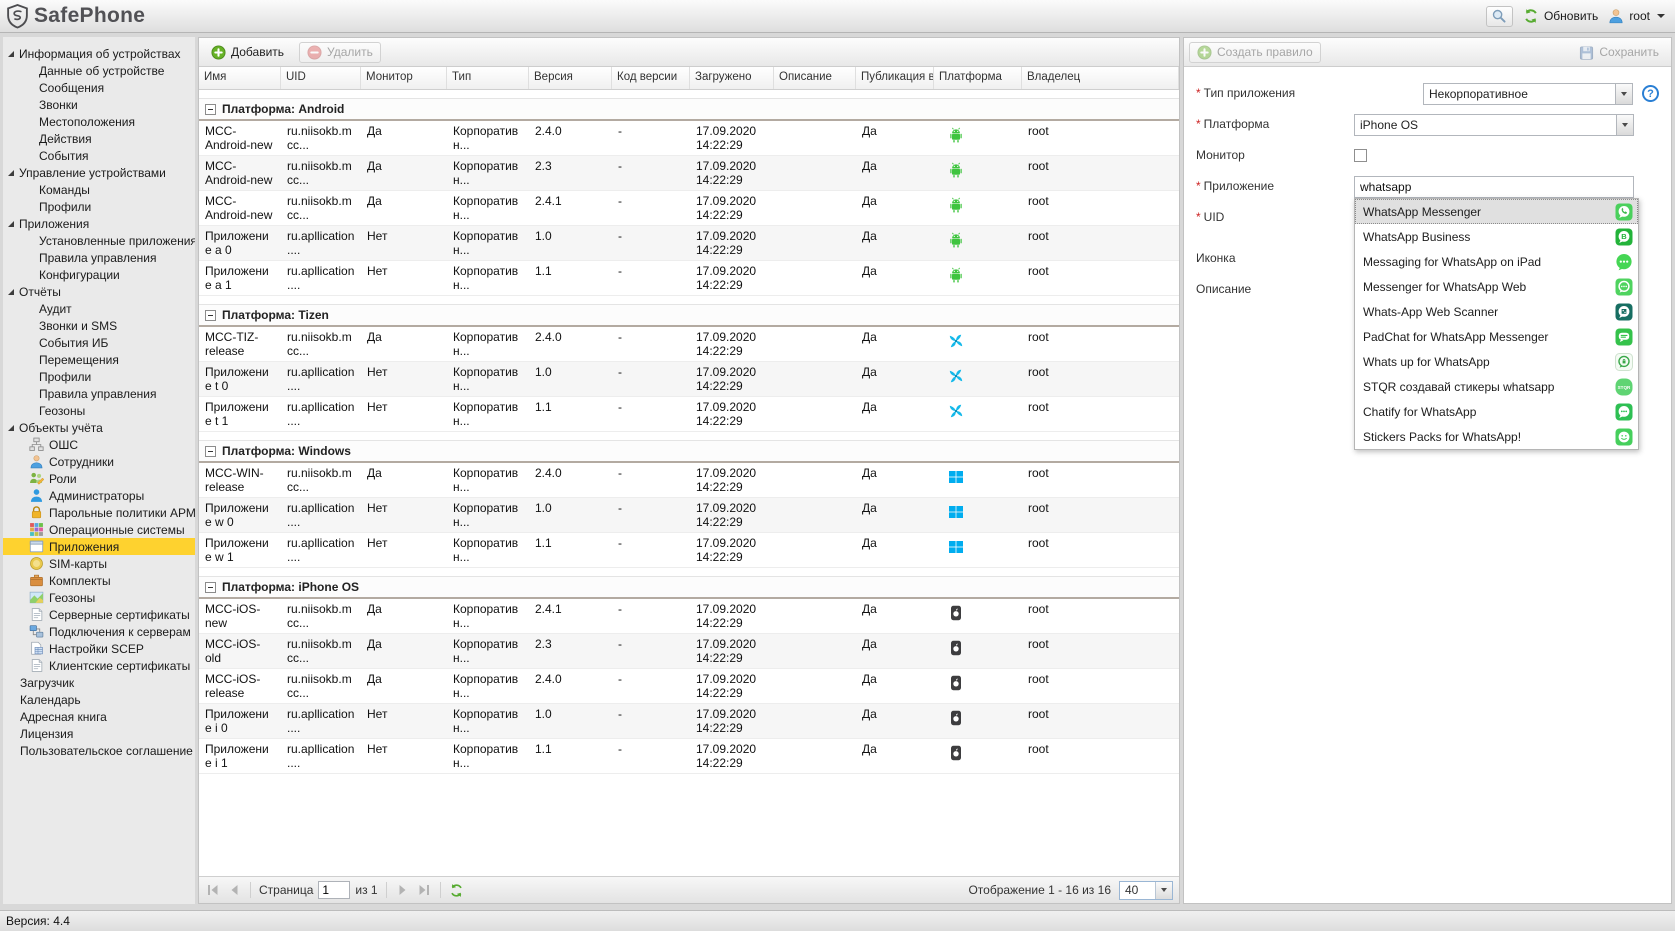 The width and height of the screenshot is (1675, 931). I want to click on group-header: Платформа: iPhone OS, so click(689, 587).